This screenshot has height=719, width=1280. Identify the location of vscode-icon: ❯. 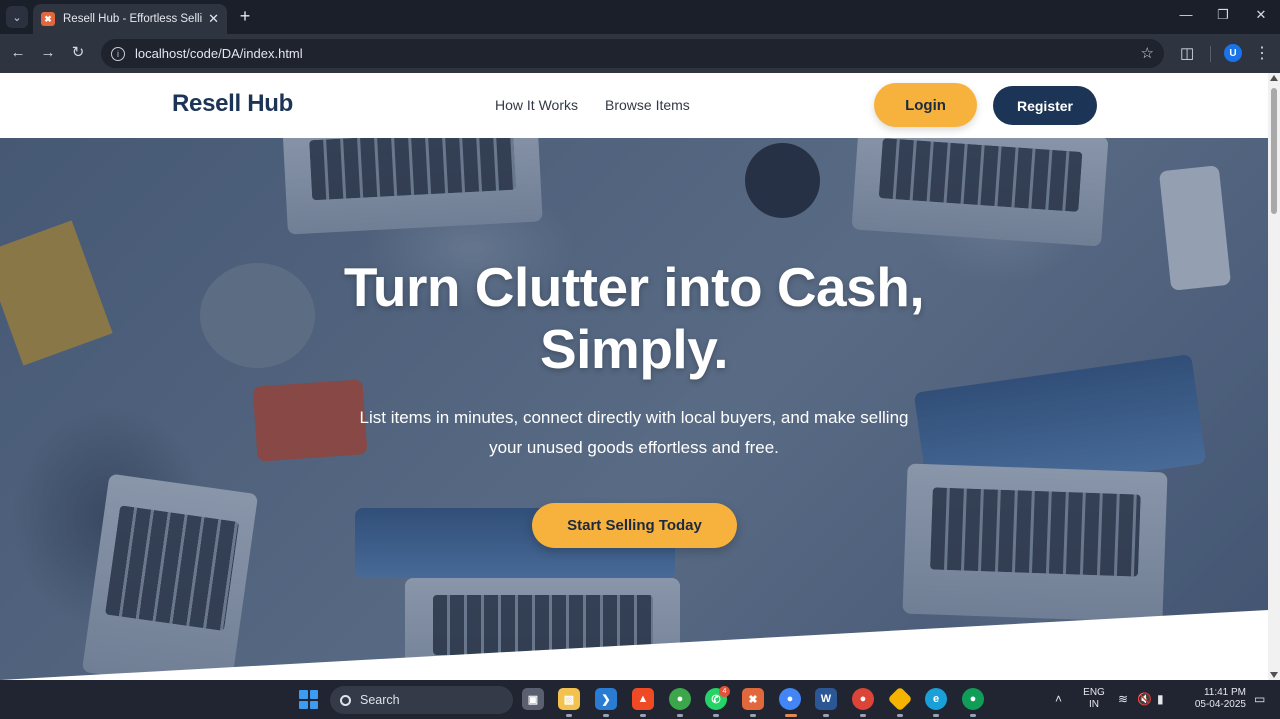
(606, 699).